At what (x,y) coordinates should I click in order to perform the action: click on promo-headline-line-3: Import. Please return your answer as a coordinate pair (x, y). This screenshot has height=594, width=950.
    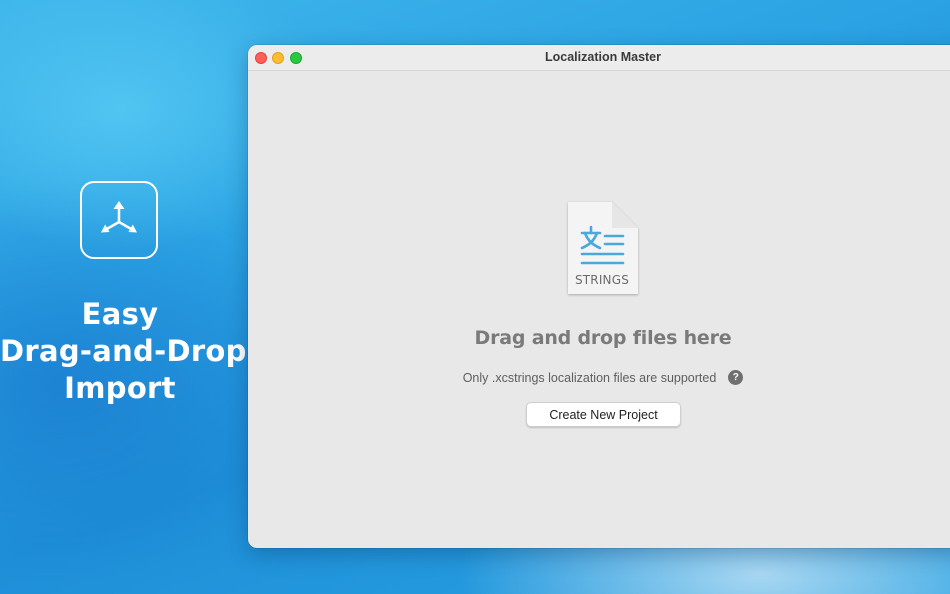
    Looking at the image, I should click on (120, 388).